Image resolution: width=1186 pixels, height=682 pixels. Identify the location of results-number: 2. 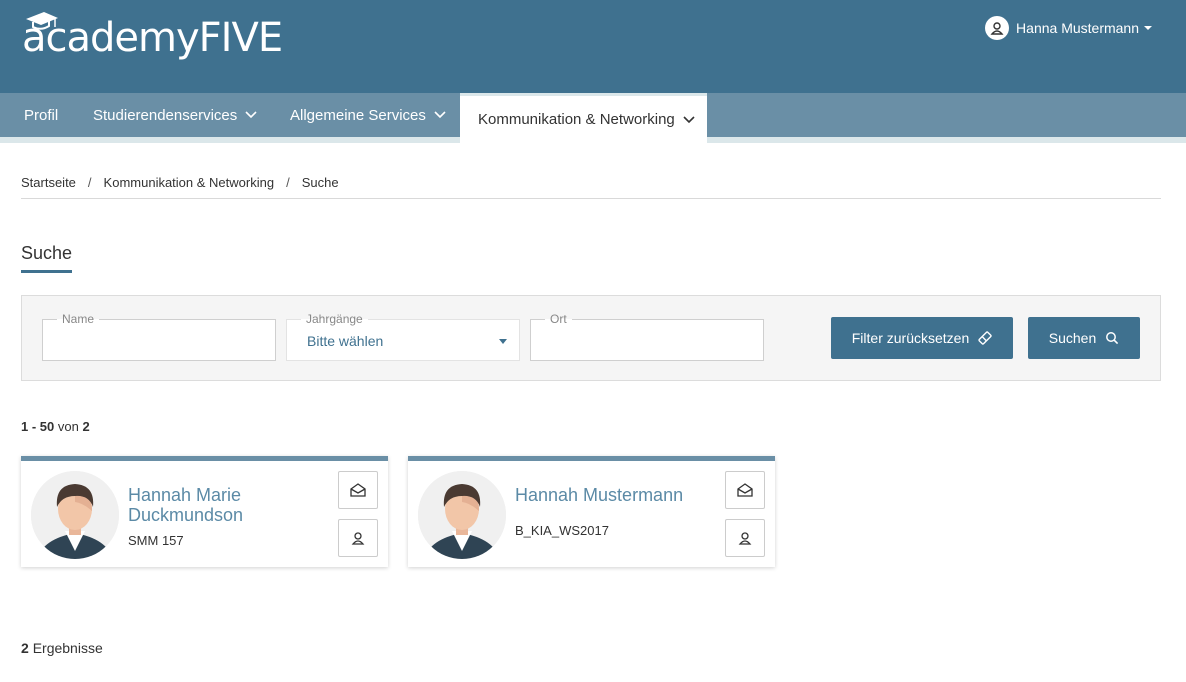
(25, 648).